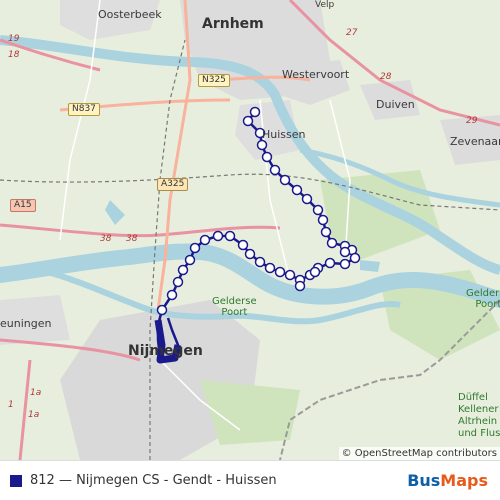  What do you see at coordinates (11, 405) in the screenshot?
I see `exit-number: 1` at bounding box center [11, 405].